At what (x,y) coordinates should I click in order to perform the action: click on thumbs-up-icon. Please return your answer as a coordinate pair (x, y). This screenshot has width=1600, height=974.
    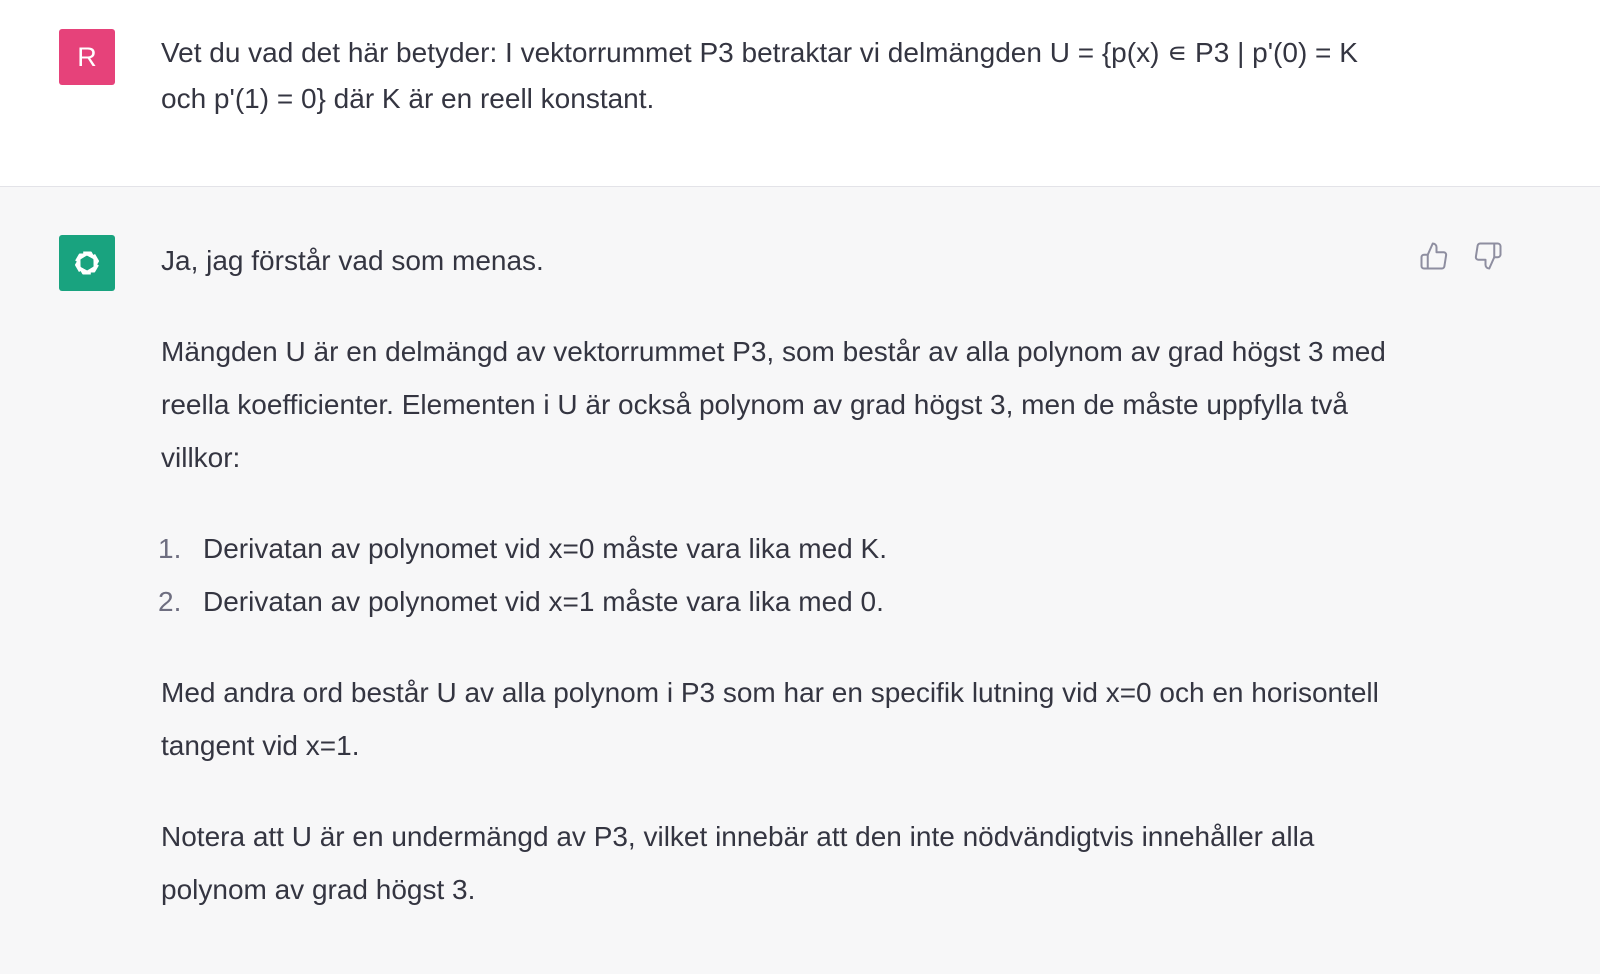
    Looking at the image, I should click on (1434, 256).